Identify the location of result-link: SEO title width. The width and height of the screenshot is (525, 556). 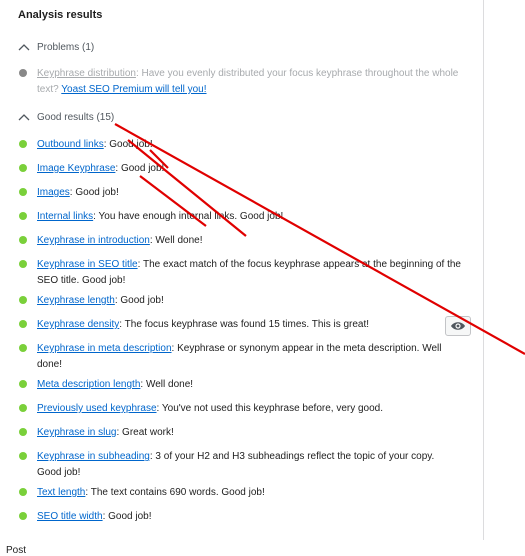
(70, 516).